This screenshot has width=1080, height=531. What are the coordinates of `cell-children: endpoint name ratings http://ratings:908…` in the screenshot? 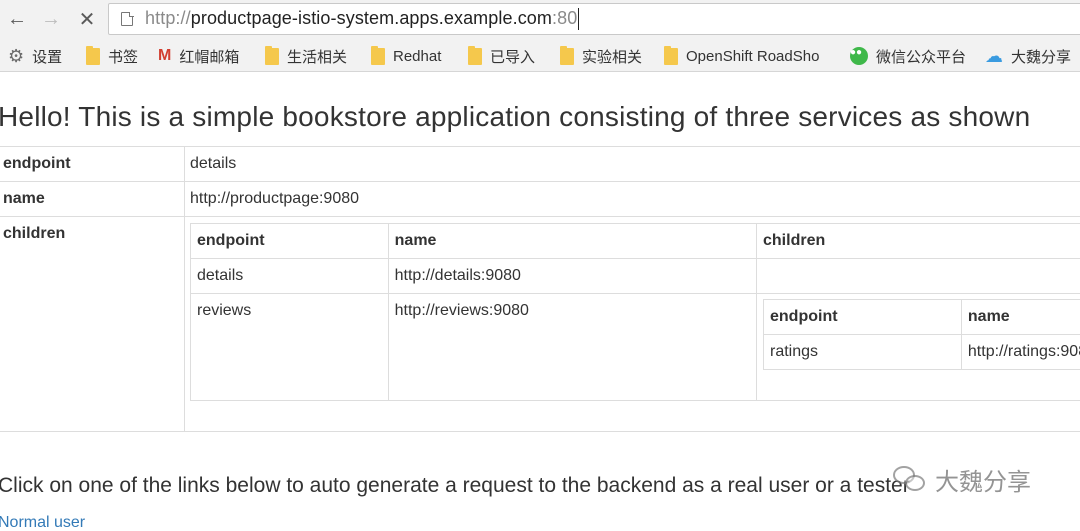 It's located at (918, 347).